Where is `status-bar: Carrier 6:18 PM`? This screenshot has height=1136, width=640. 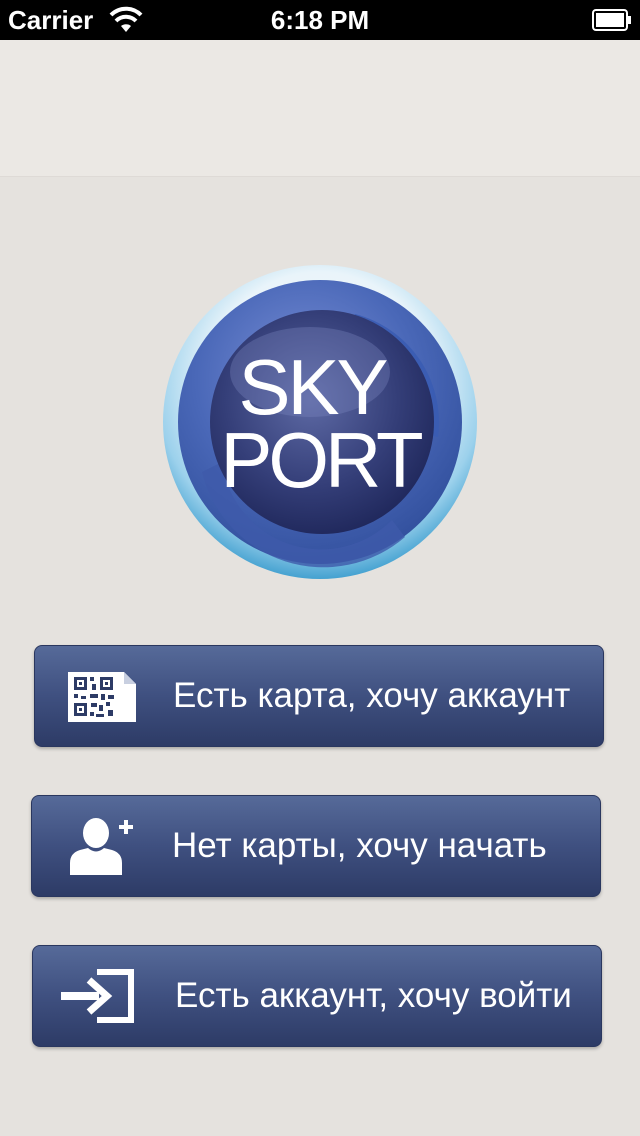
status-bar: Carrier 6:18 PM is located at coordinates (320, 20).